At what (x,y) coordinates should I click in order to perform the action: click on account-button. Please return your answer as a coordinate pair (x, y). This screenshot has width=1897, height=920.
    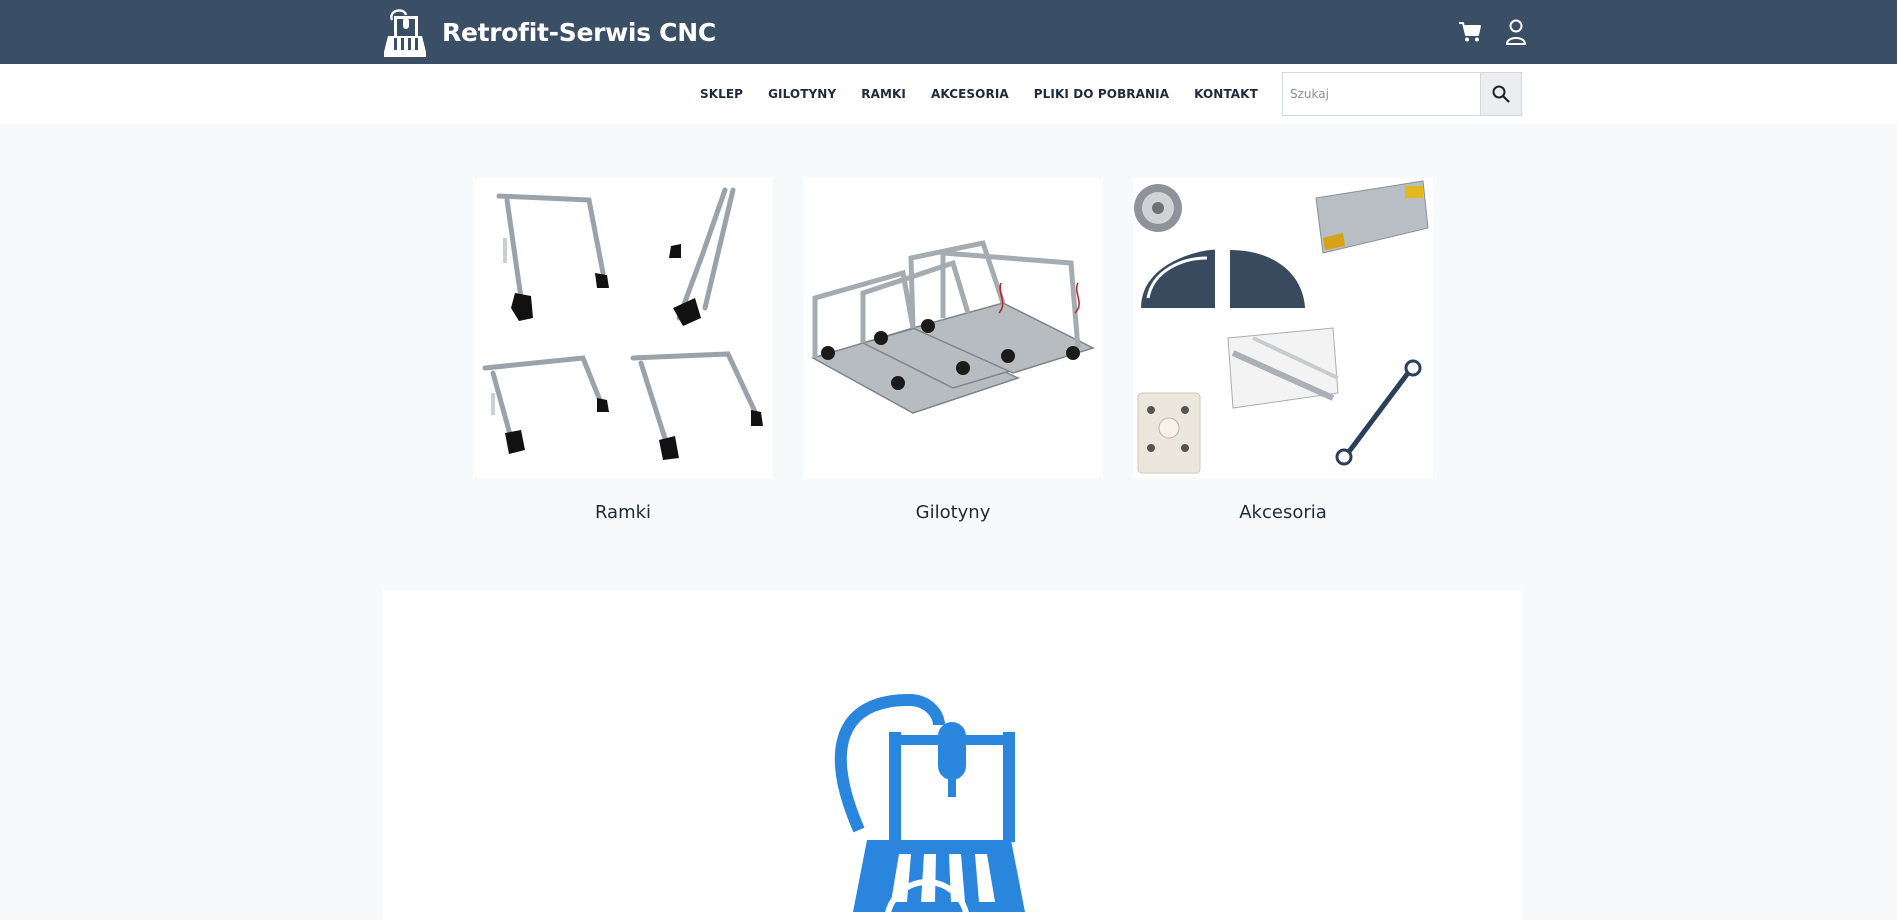
    Looking at the image, I should click on (1516, 32).